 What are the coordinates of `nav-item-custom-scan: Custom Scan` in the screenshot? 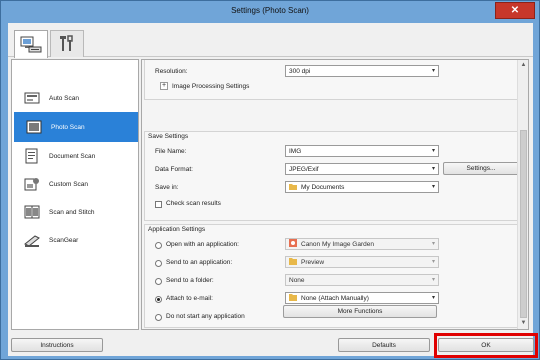 It's located at (75, 184).